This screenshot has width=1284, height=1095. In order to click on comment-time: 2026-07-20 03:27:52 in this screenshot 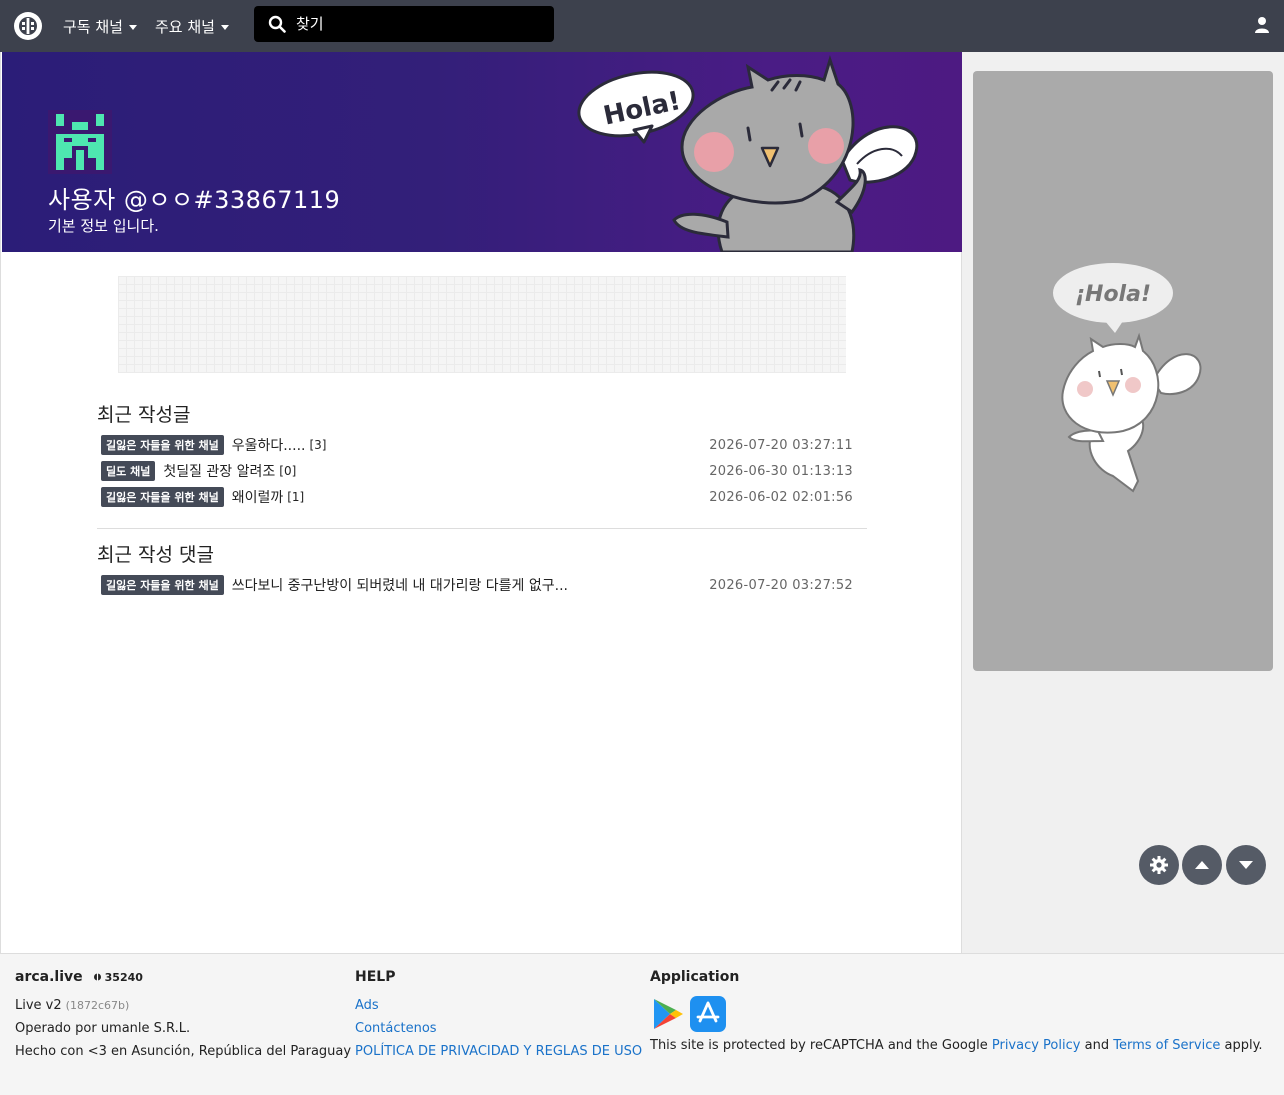, I will do `click(781, 585)`.